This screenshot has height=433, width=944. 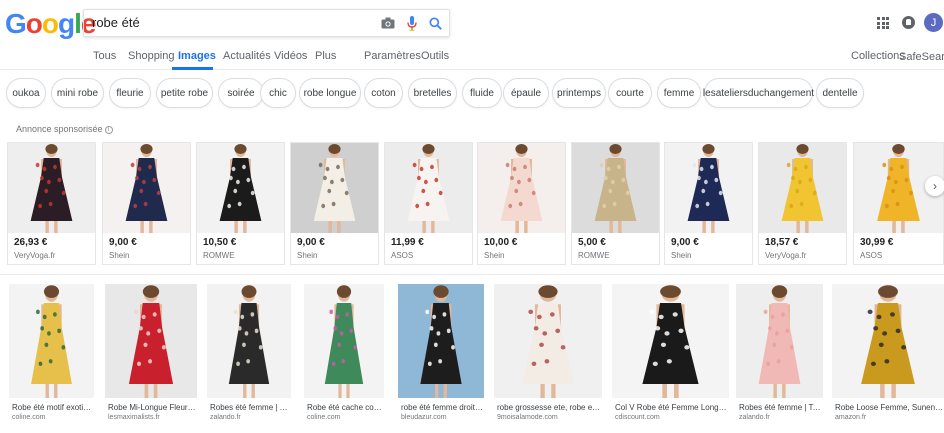 I want to click on result-source: zalando.fr, so click(x=754, y=417).